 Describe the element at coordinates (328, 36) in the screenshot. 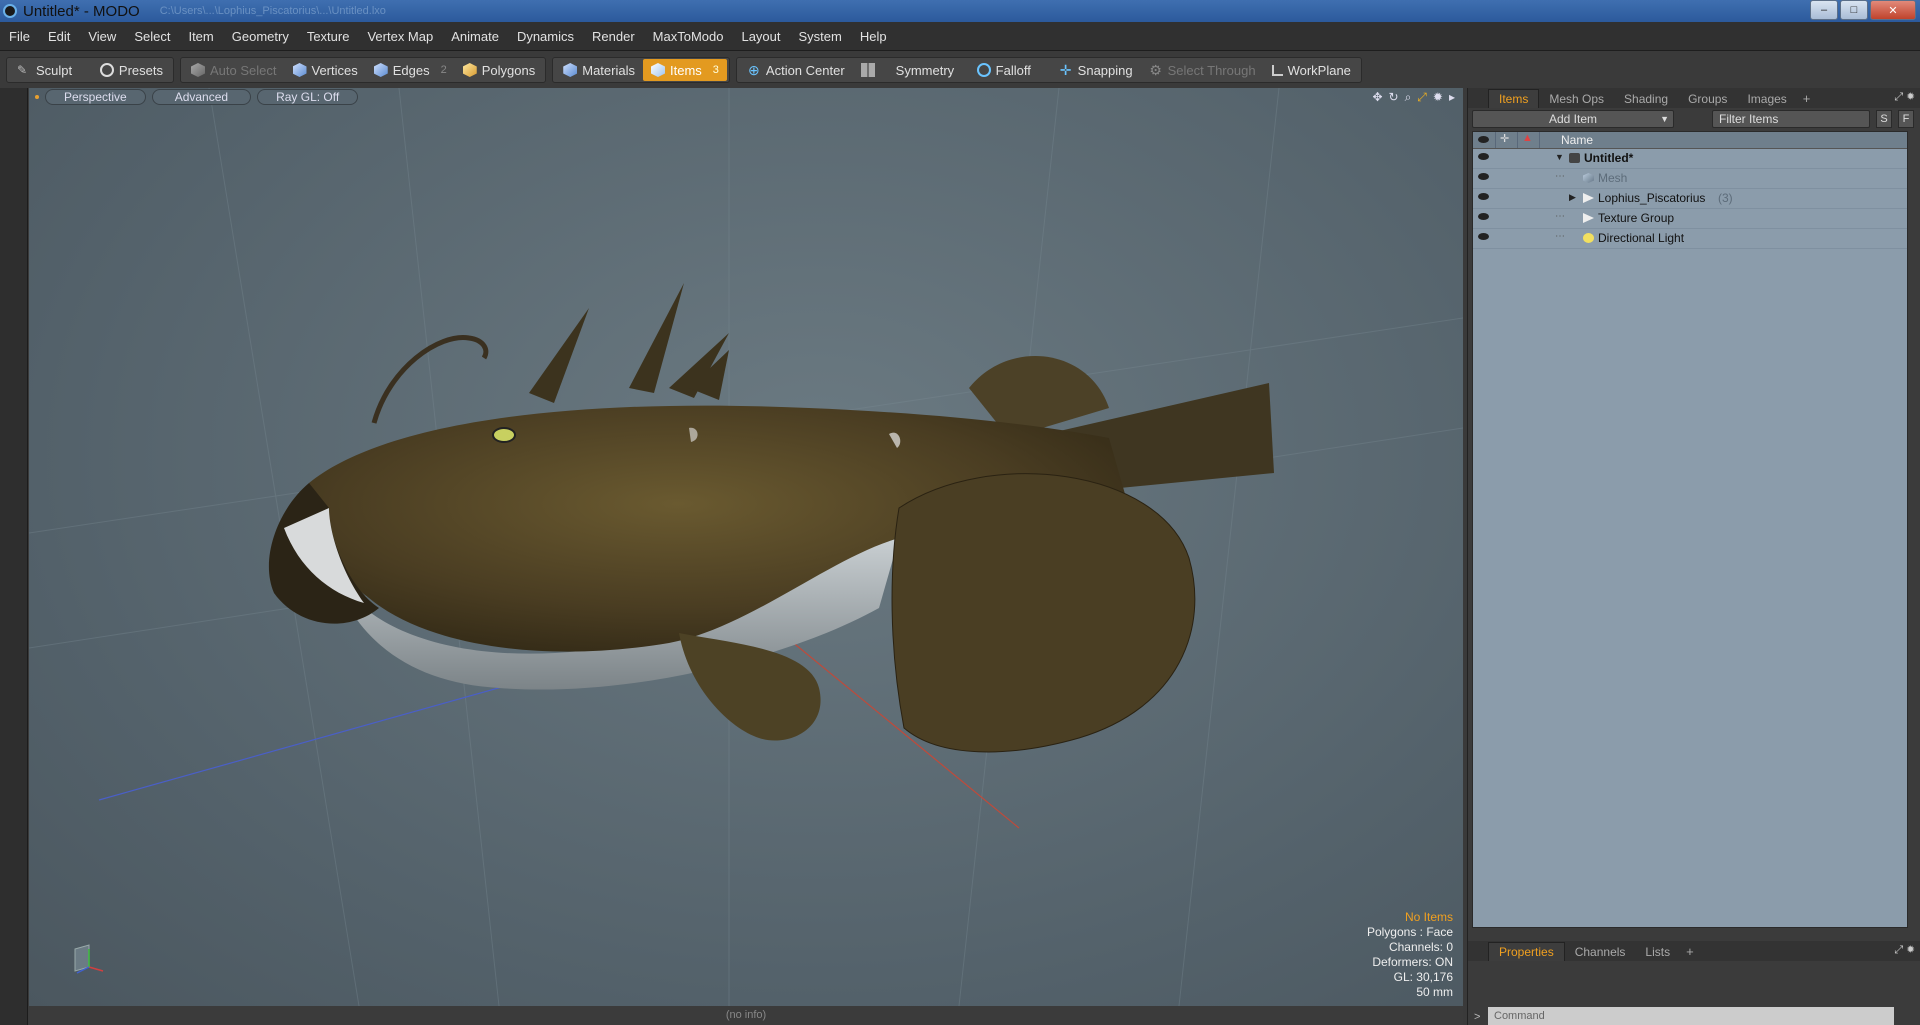

I see `menu-texture: Texture` at that location.